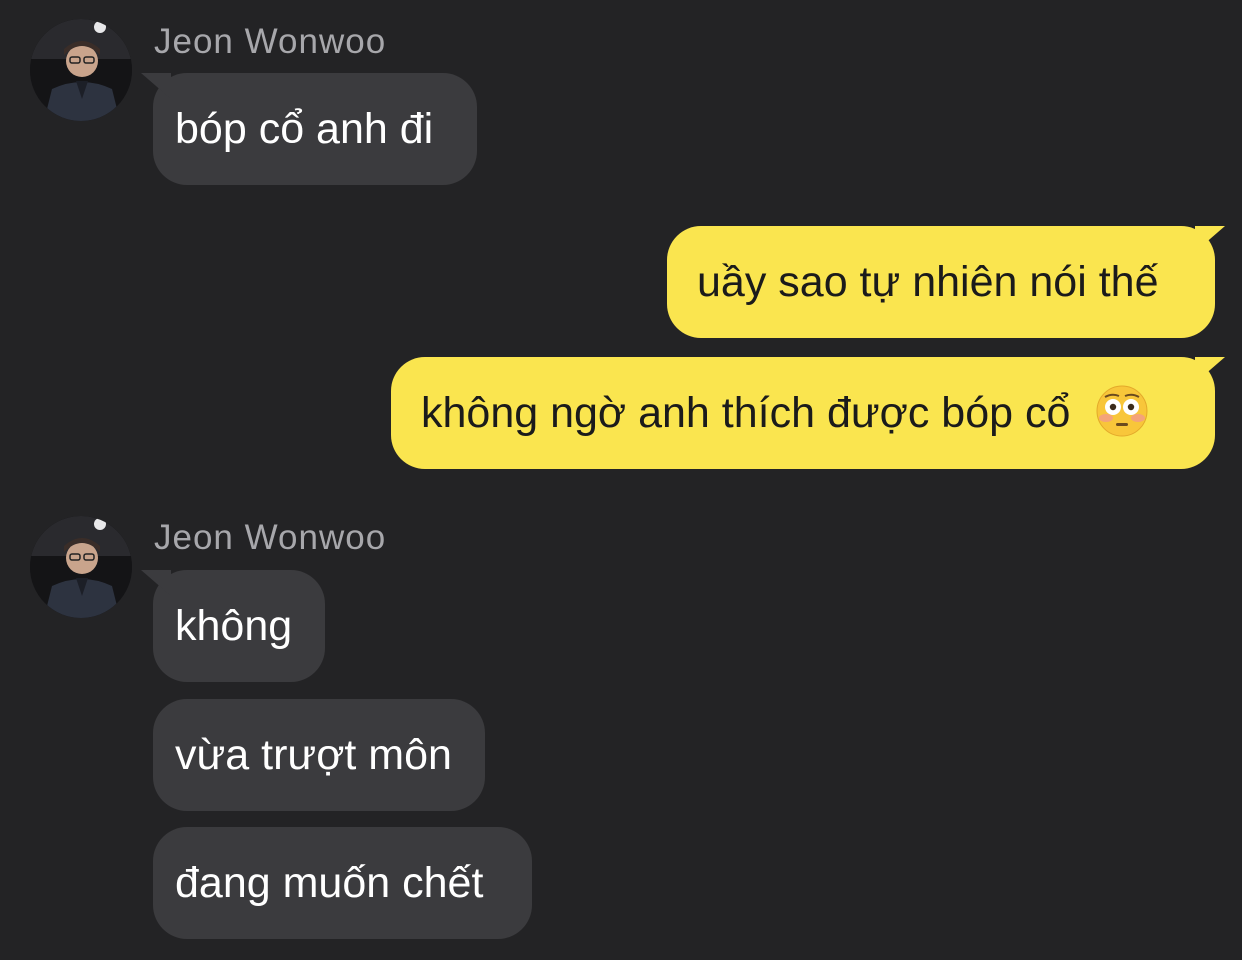  I want to click on incoming-message-bubble: vừa trượt môn, so click(319, 755).